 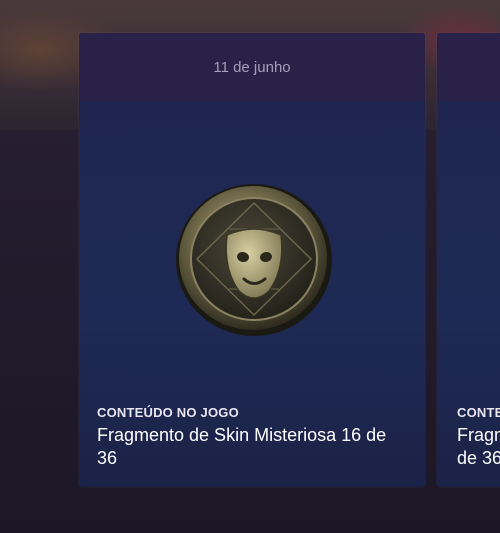 I want to click on card-category-next: CONTE, so click(x=478, y=412).